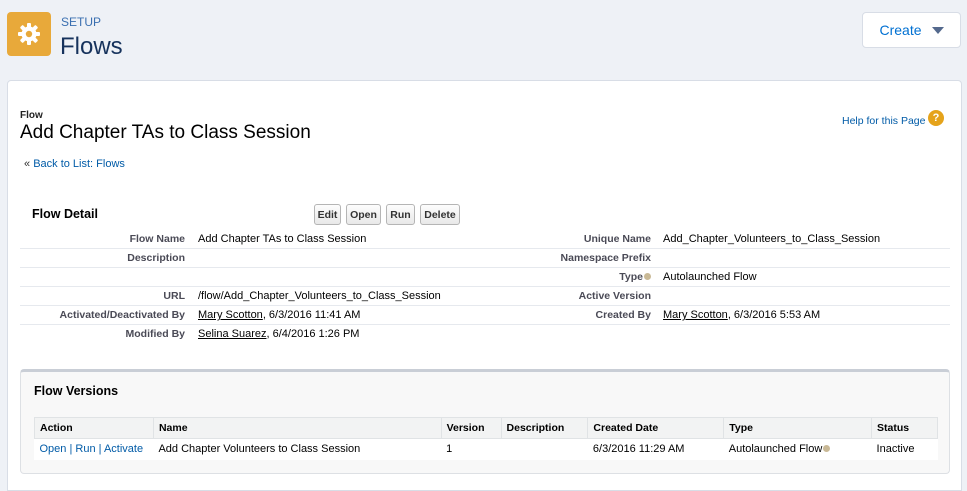  What do you see at coordinates (311, 315) in the screenshot?
I see `activated-date: , 6/3/2016 11:41 AM` at bounding box center [311, 315].